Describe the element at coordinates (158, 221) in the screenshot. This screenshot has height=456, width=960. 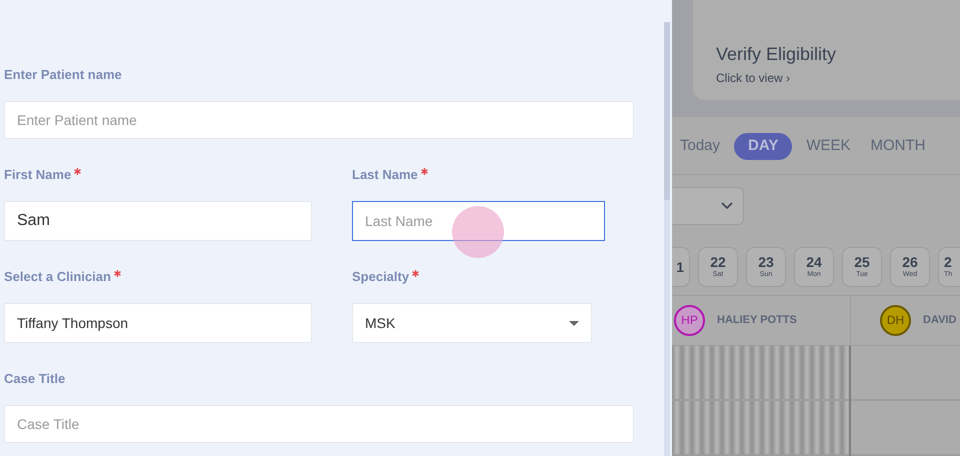
I see `input-field: Sam` at that location.